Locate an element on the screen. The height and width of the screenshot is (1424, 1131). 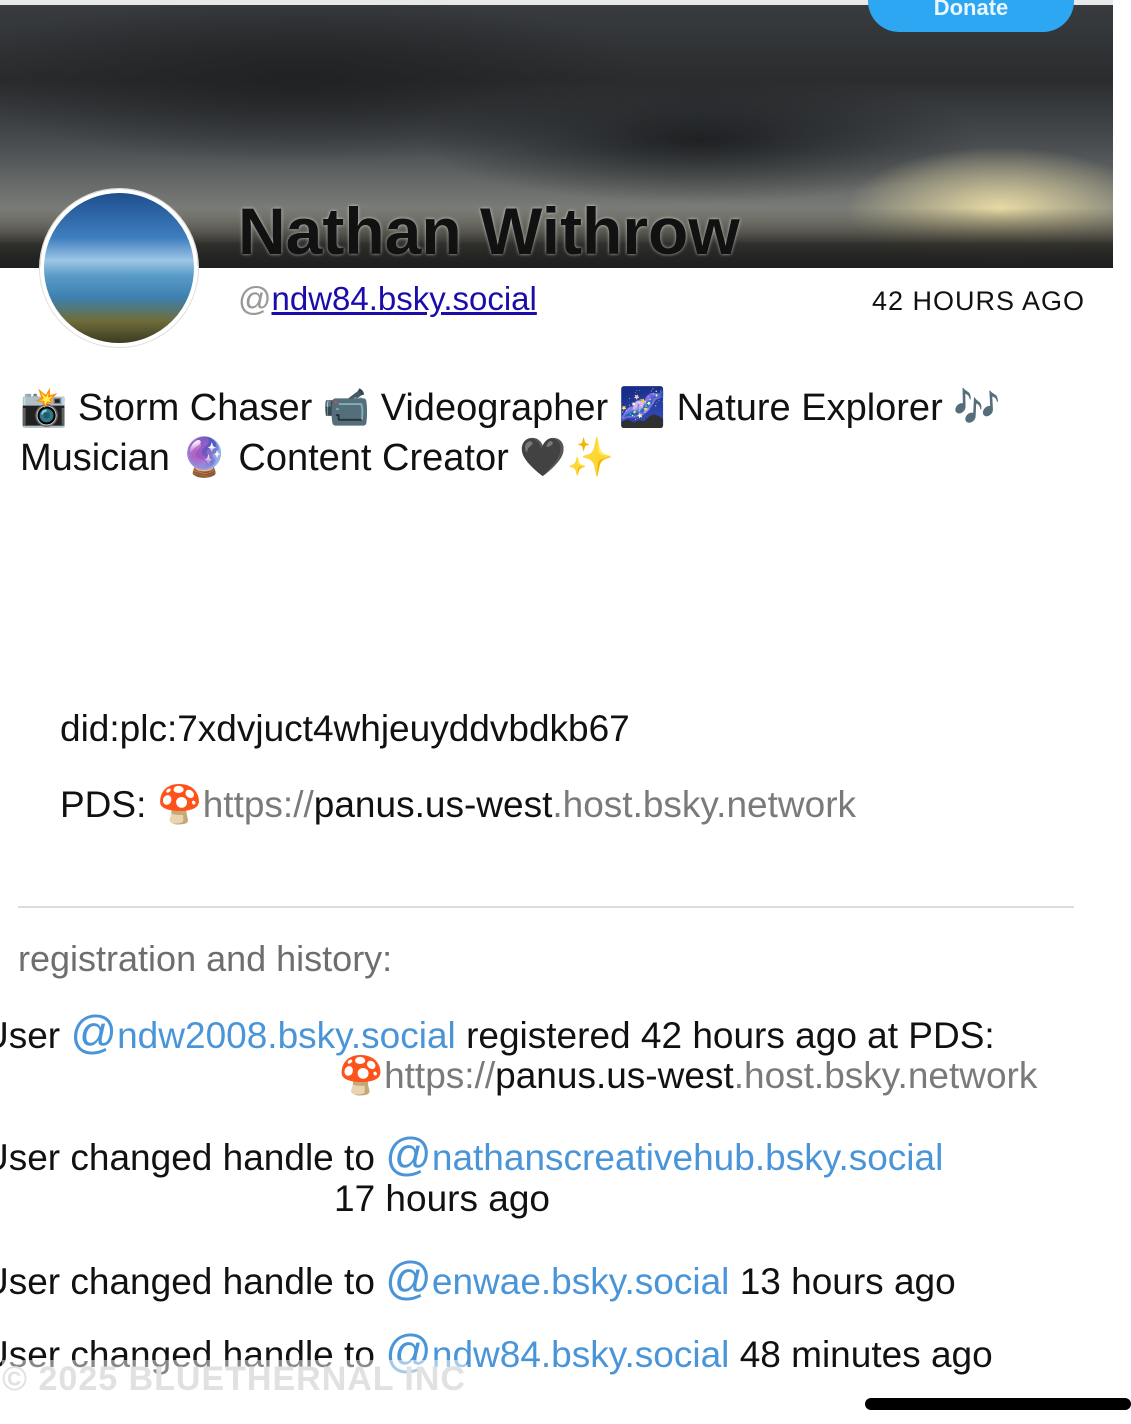
avatar is located at coordinates (119, 268).